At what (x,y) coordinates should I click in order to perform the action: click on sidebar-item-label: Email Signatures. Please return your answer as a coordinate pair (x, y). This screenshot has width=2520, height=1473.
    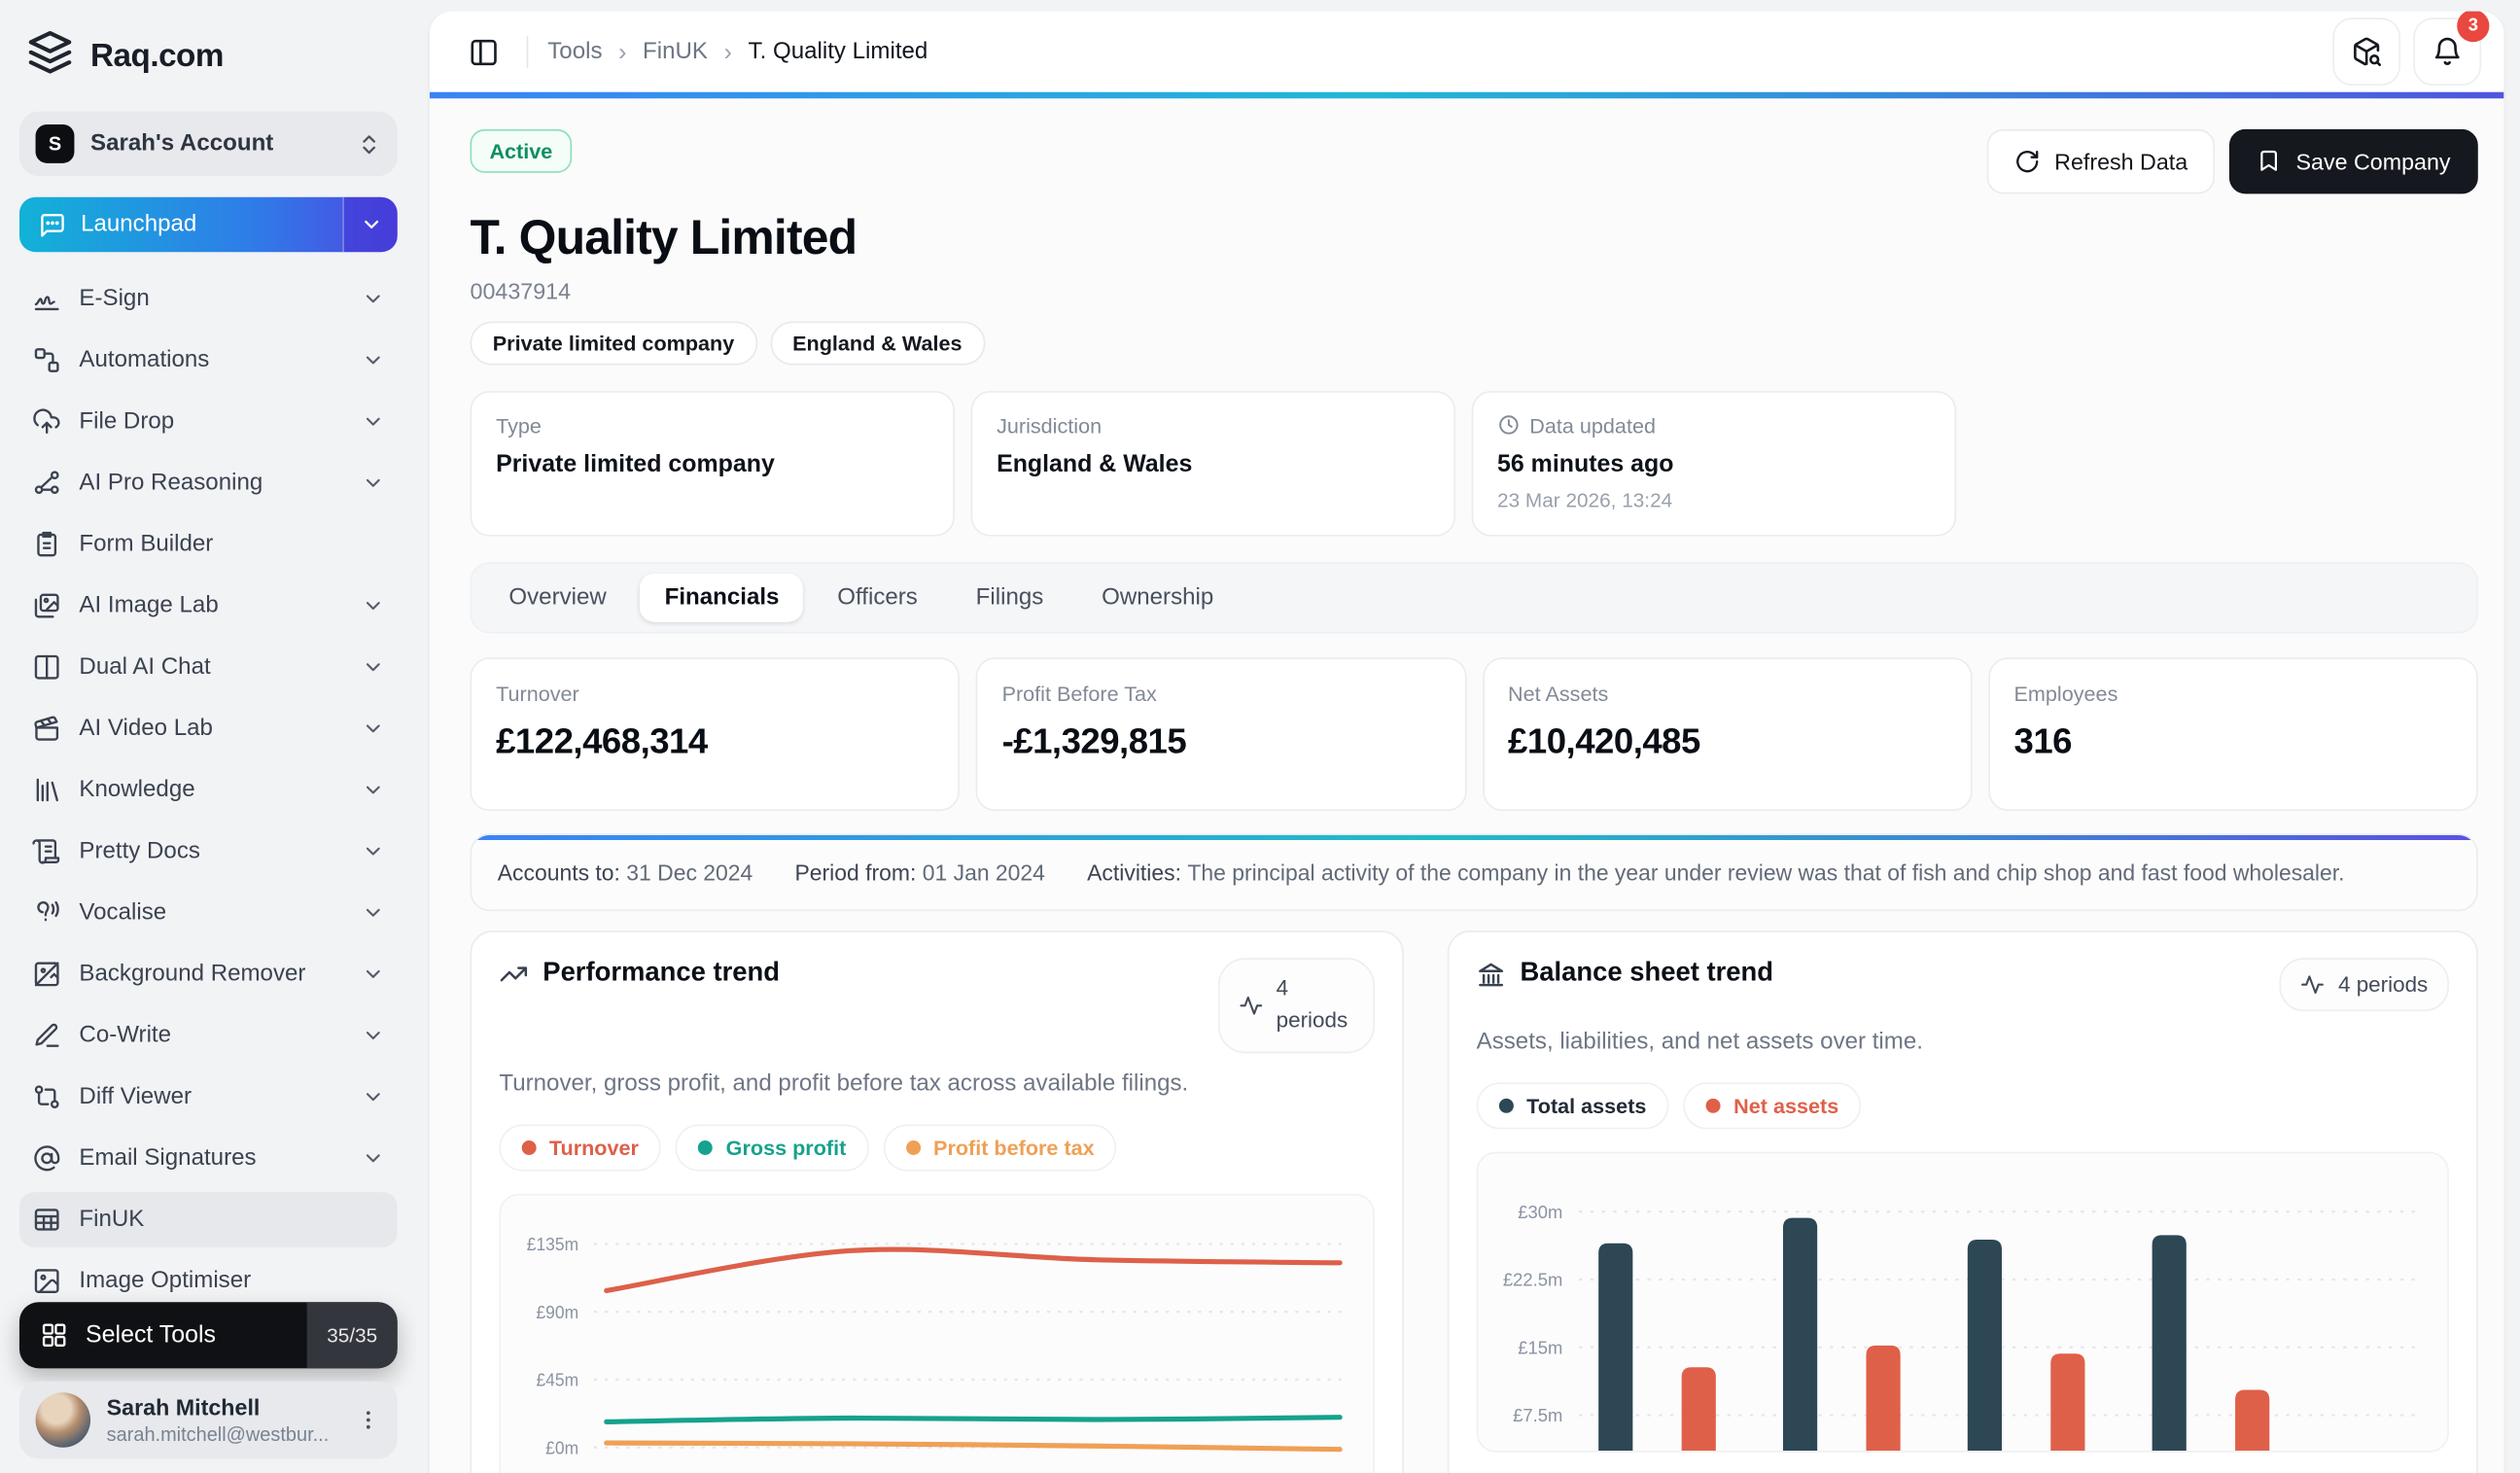
    Looking at the image, I should click on (168, 1158).